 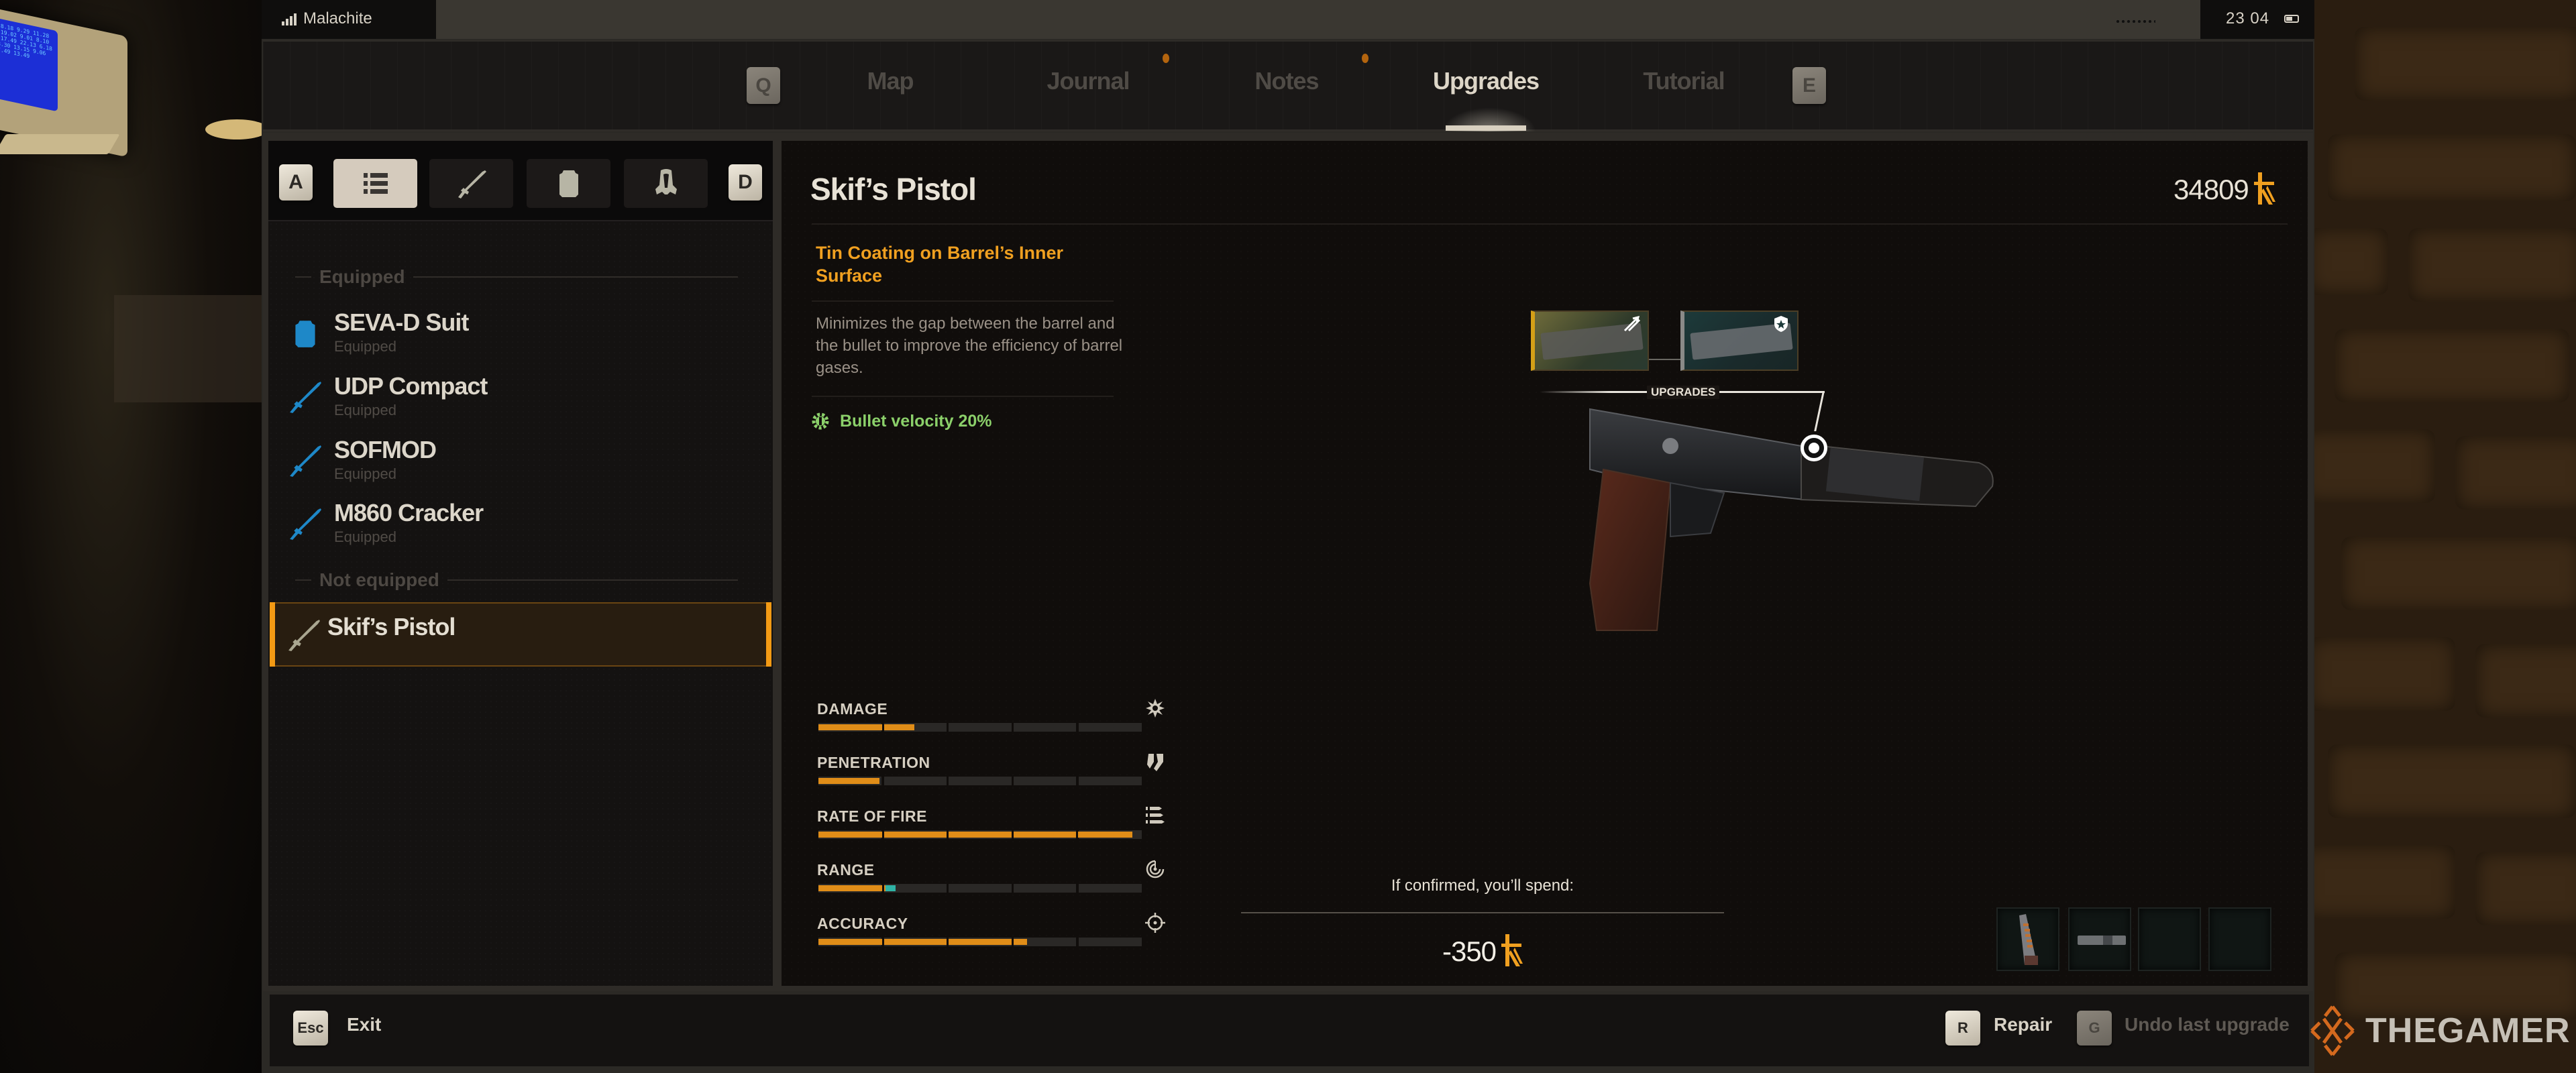 I want to click on next-category-key: D, so click(x=745, y=182).